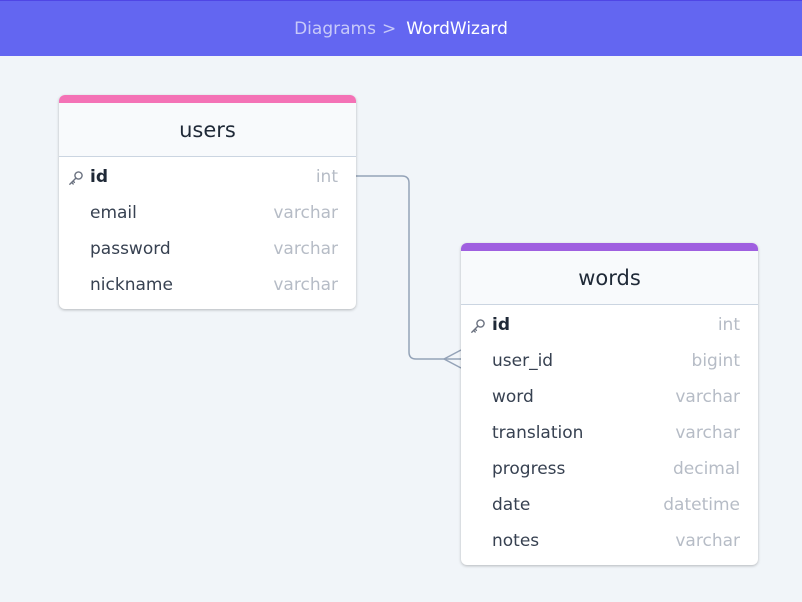  Describe the element at coordinates (516, 541) in the screenshot. I see `field-name: notes` at that location.